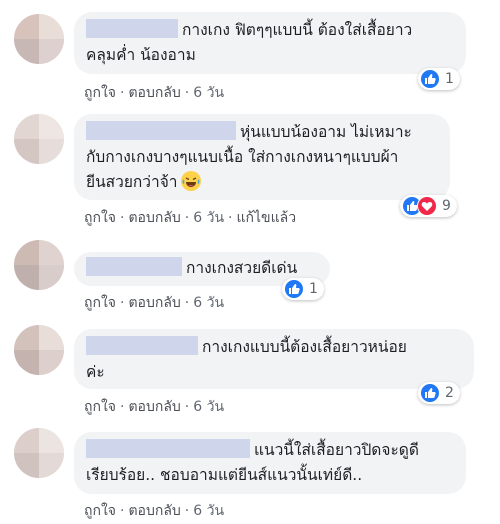  I want to click on reaction-summary: 9, so click(428, 206).